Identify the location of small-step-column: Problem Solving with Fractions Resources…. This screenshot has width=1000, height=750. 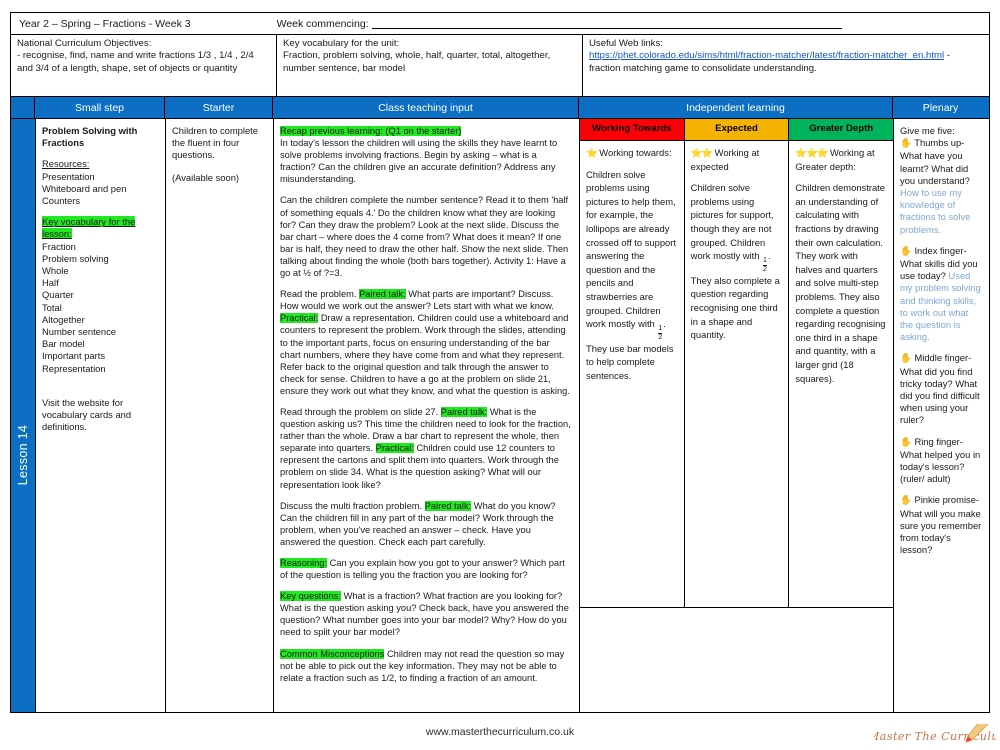
(101, 415).